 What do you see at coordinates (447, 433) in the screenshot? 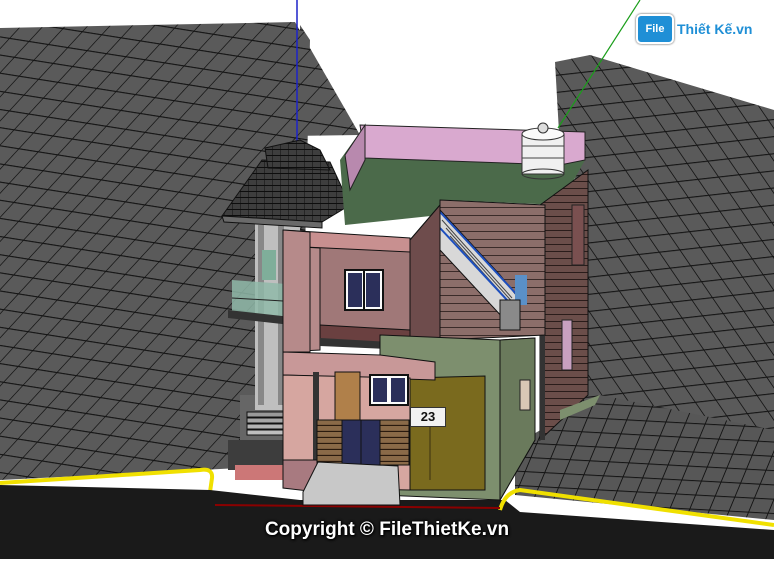
I see `garage-door` at bounding box center [447, 433].